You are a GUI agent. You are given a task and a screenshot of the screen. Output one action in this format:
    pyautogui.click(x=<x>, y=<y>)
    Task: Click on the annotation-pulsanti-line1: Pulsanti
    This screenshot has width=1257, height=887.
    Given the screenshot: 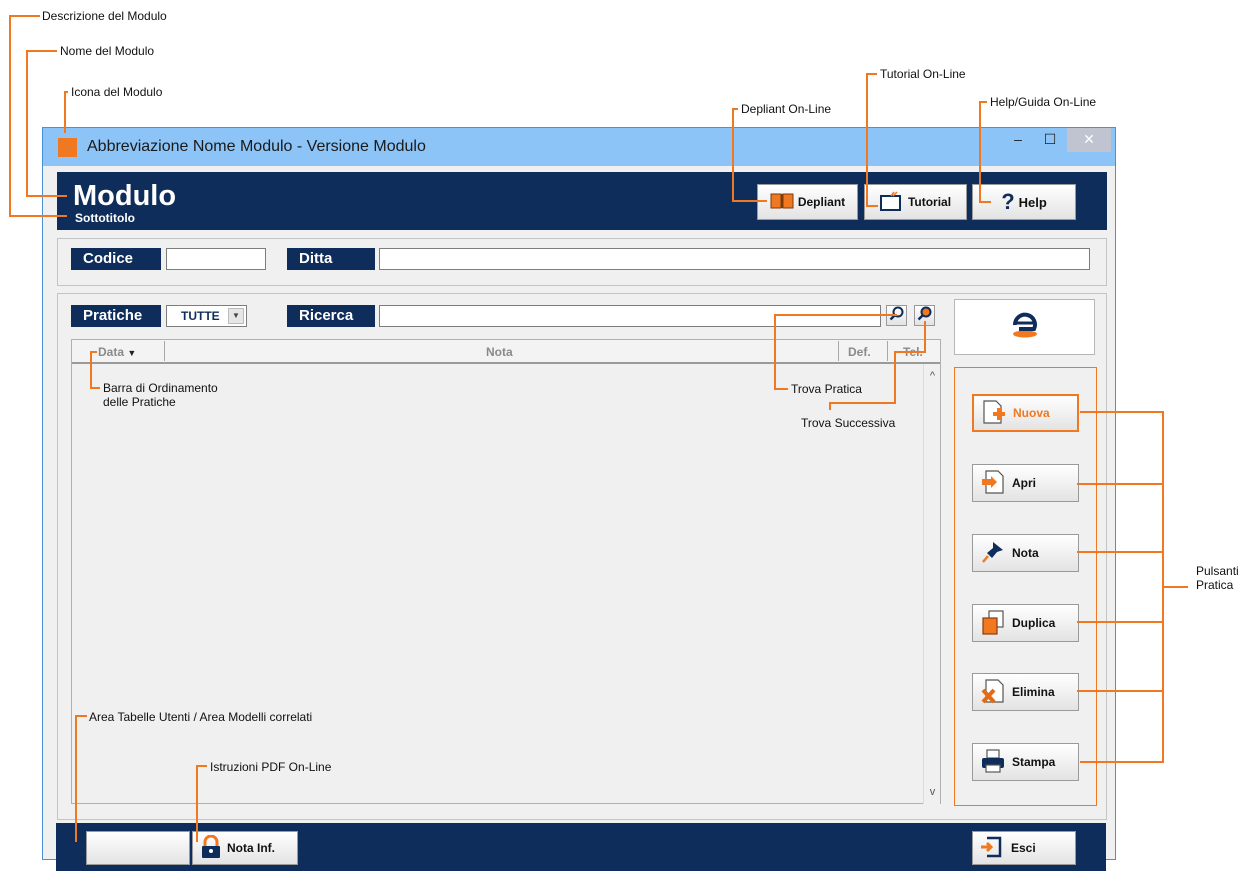 What is the action you would take?
    pyautogui.click(x=1217, y=571)
    